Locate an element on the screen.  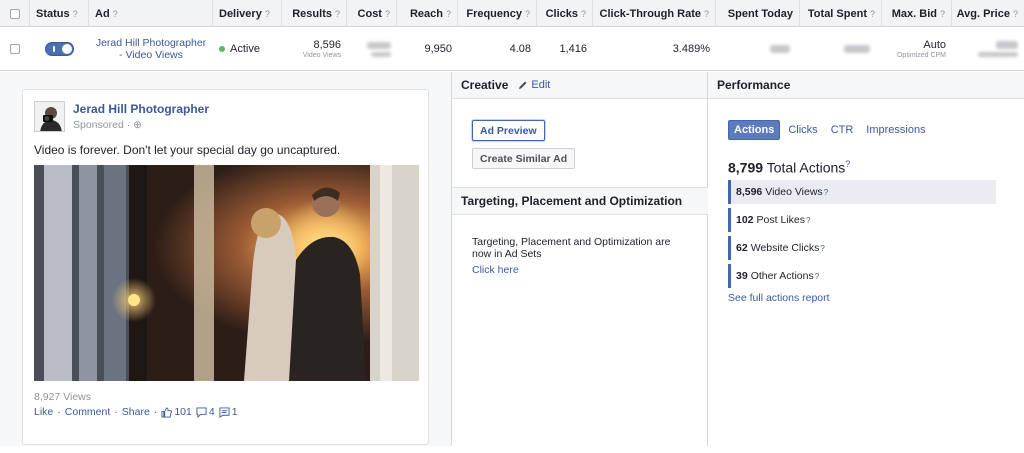
like-link: Like is located at coordinates (43, 412).